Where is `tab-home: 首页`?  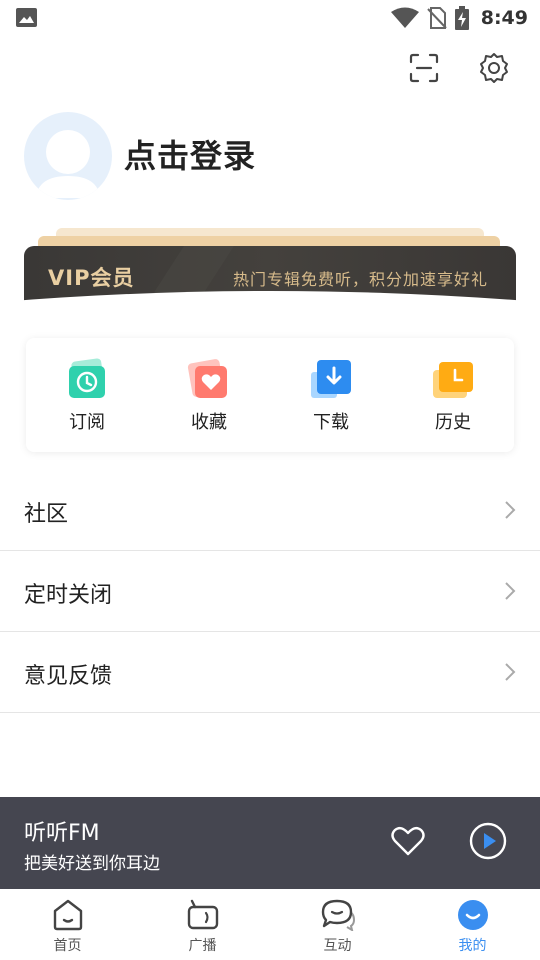
tab-home: 首页 is located at coordinates (67, 924).